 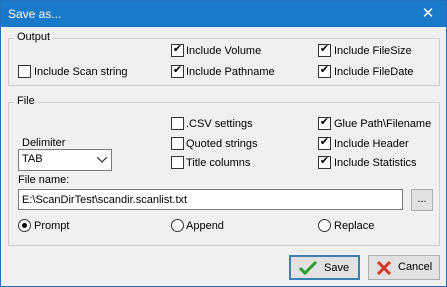 What do you see at coordinates (337, 268) in the screenshot?
I see `save-label: Save` at bounding box center [337, 268].